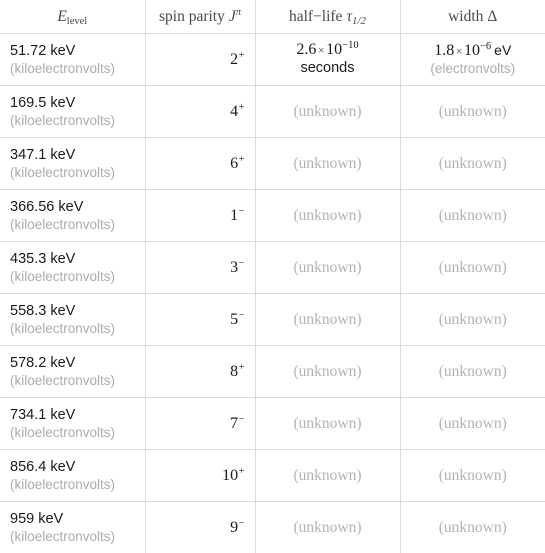  I want to click on half-life-value: 2.6×10−10, so click(328, 50).